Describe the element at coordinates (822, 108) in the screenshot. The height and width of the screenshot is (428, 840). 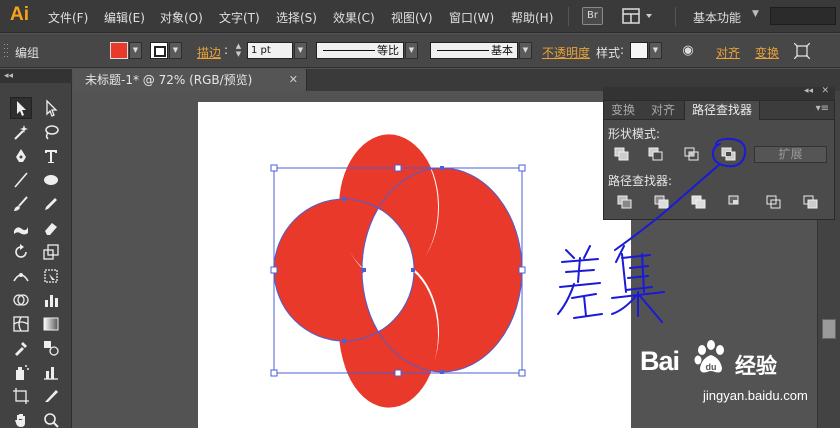
I see `panel-menu-icon: ▾≡` at that location.